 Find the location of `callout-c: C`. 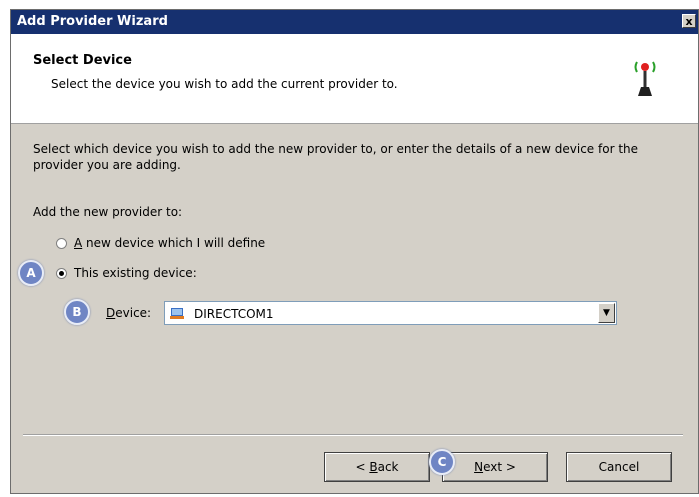

callout-c: C is located at coordinates (442, 462).